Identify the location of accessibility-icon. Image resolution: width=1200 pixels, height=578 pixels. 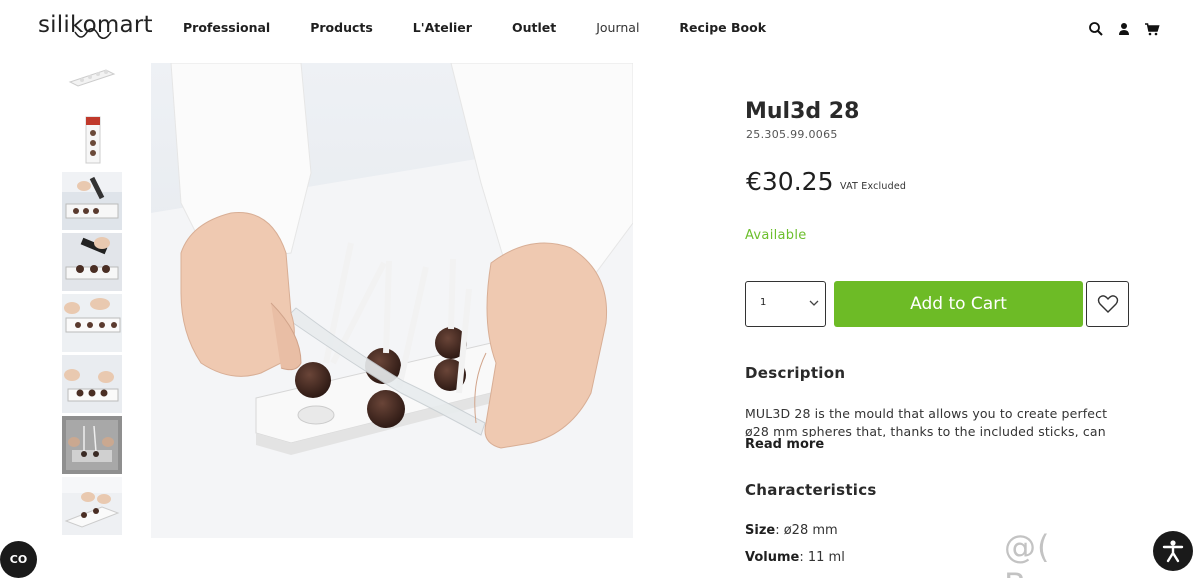
(1173, 551).